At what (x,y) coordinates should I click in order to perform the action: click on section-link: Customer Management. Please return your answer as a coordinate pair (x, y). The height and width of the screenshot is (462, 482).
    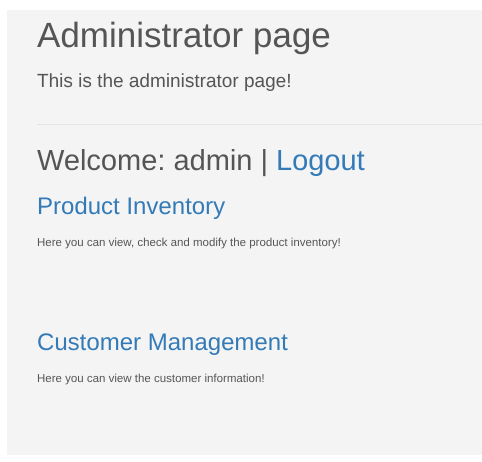
    Looking at the image, I should click on (162, 343).